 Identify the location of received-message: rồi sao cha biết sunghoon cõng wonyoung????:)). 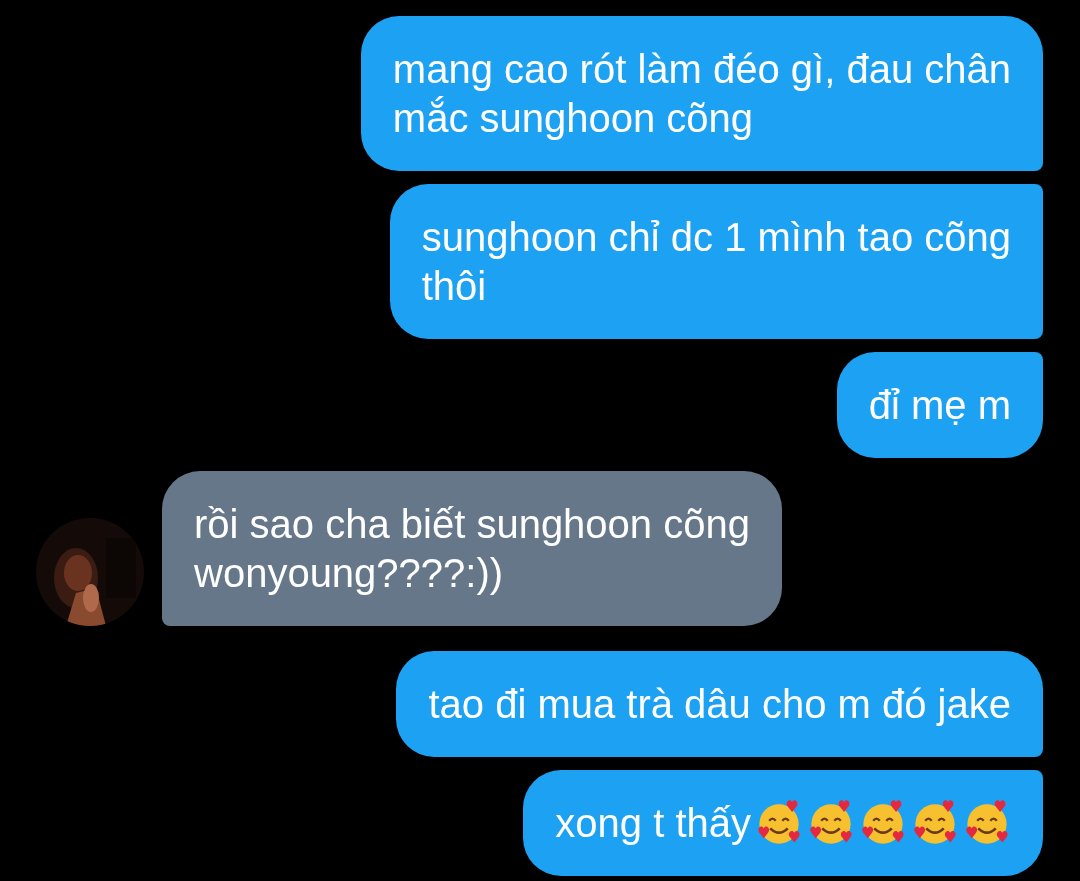
(472, 548).